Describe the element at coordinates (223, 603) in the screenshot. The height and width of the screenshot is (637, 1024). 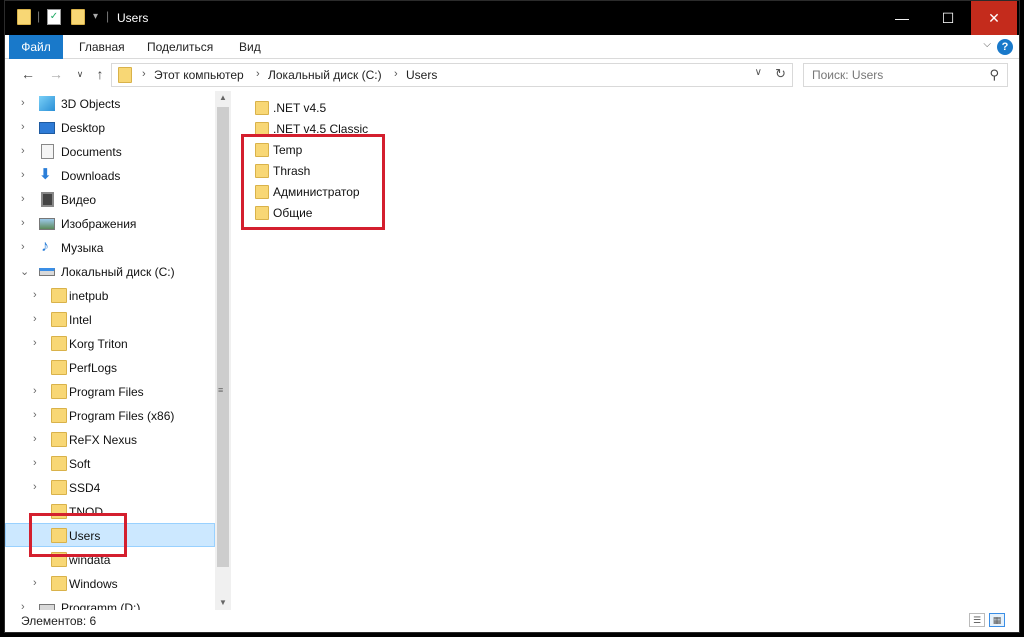
I see `scroll-down-arrow-icon: ▼` at that location.